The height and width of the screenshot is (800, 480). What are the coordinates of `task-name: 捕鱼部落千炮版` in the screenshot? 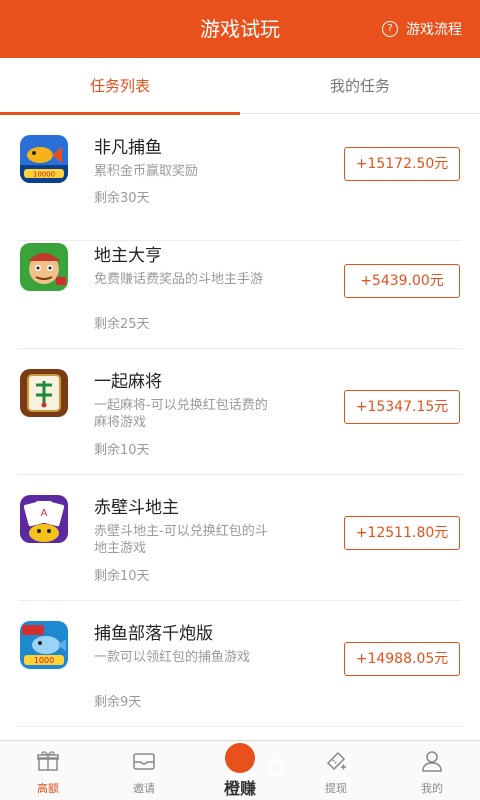 It's located at (153, 634).